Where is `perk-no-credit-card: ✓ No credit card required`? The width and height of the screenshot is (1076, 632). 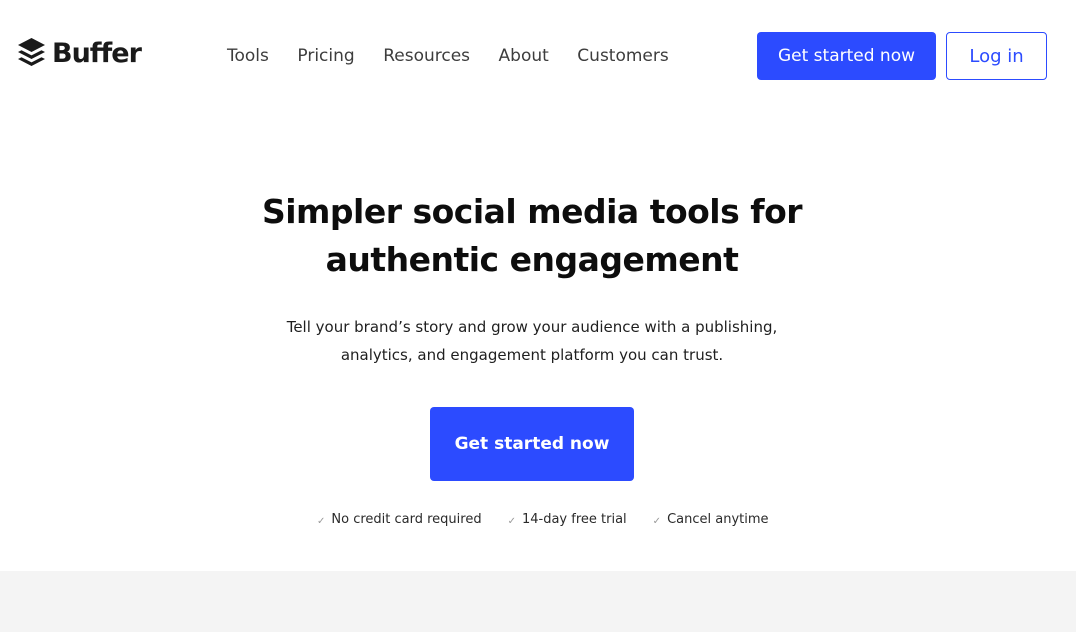
perk-no-credit-card: ✓ No credit card required is located at coordinates (399, 520).